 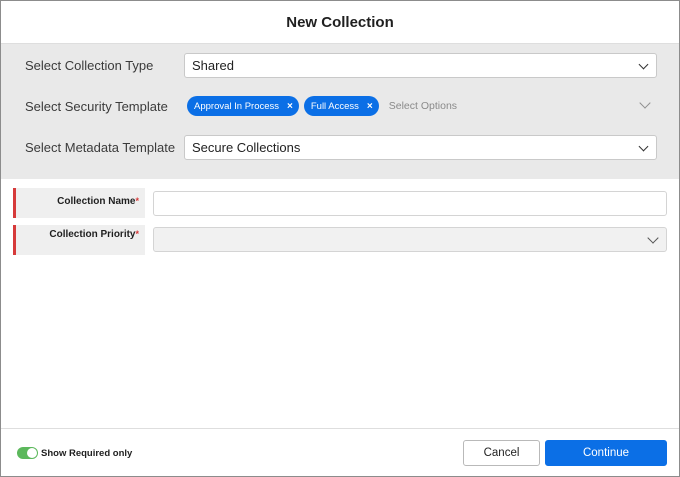 What do you see at coordinates (334, 106) in the screenshot?
I see `chip-label: Full Access` at bounding box center [334, 106].